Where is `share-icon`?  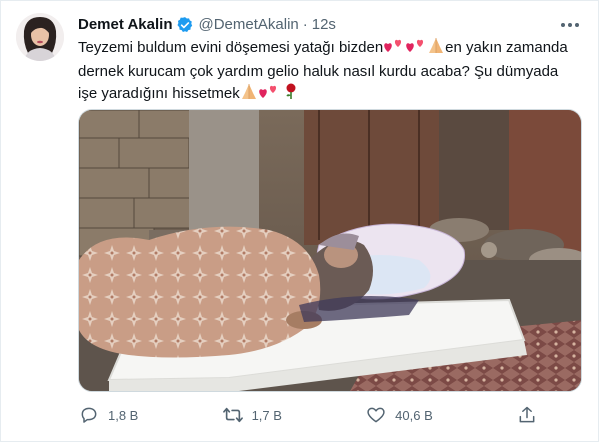
share-icon is located at coordinates (527, 415).